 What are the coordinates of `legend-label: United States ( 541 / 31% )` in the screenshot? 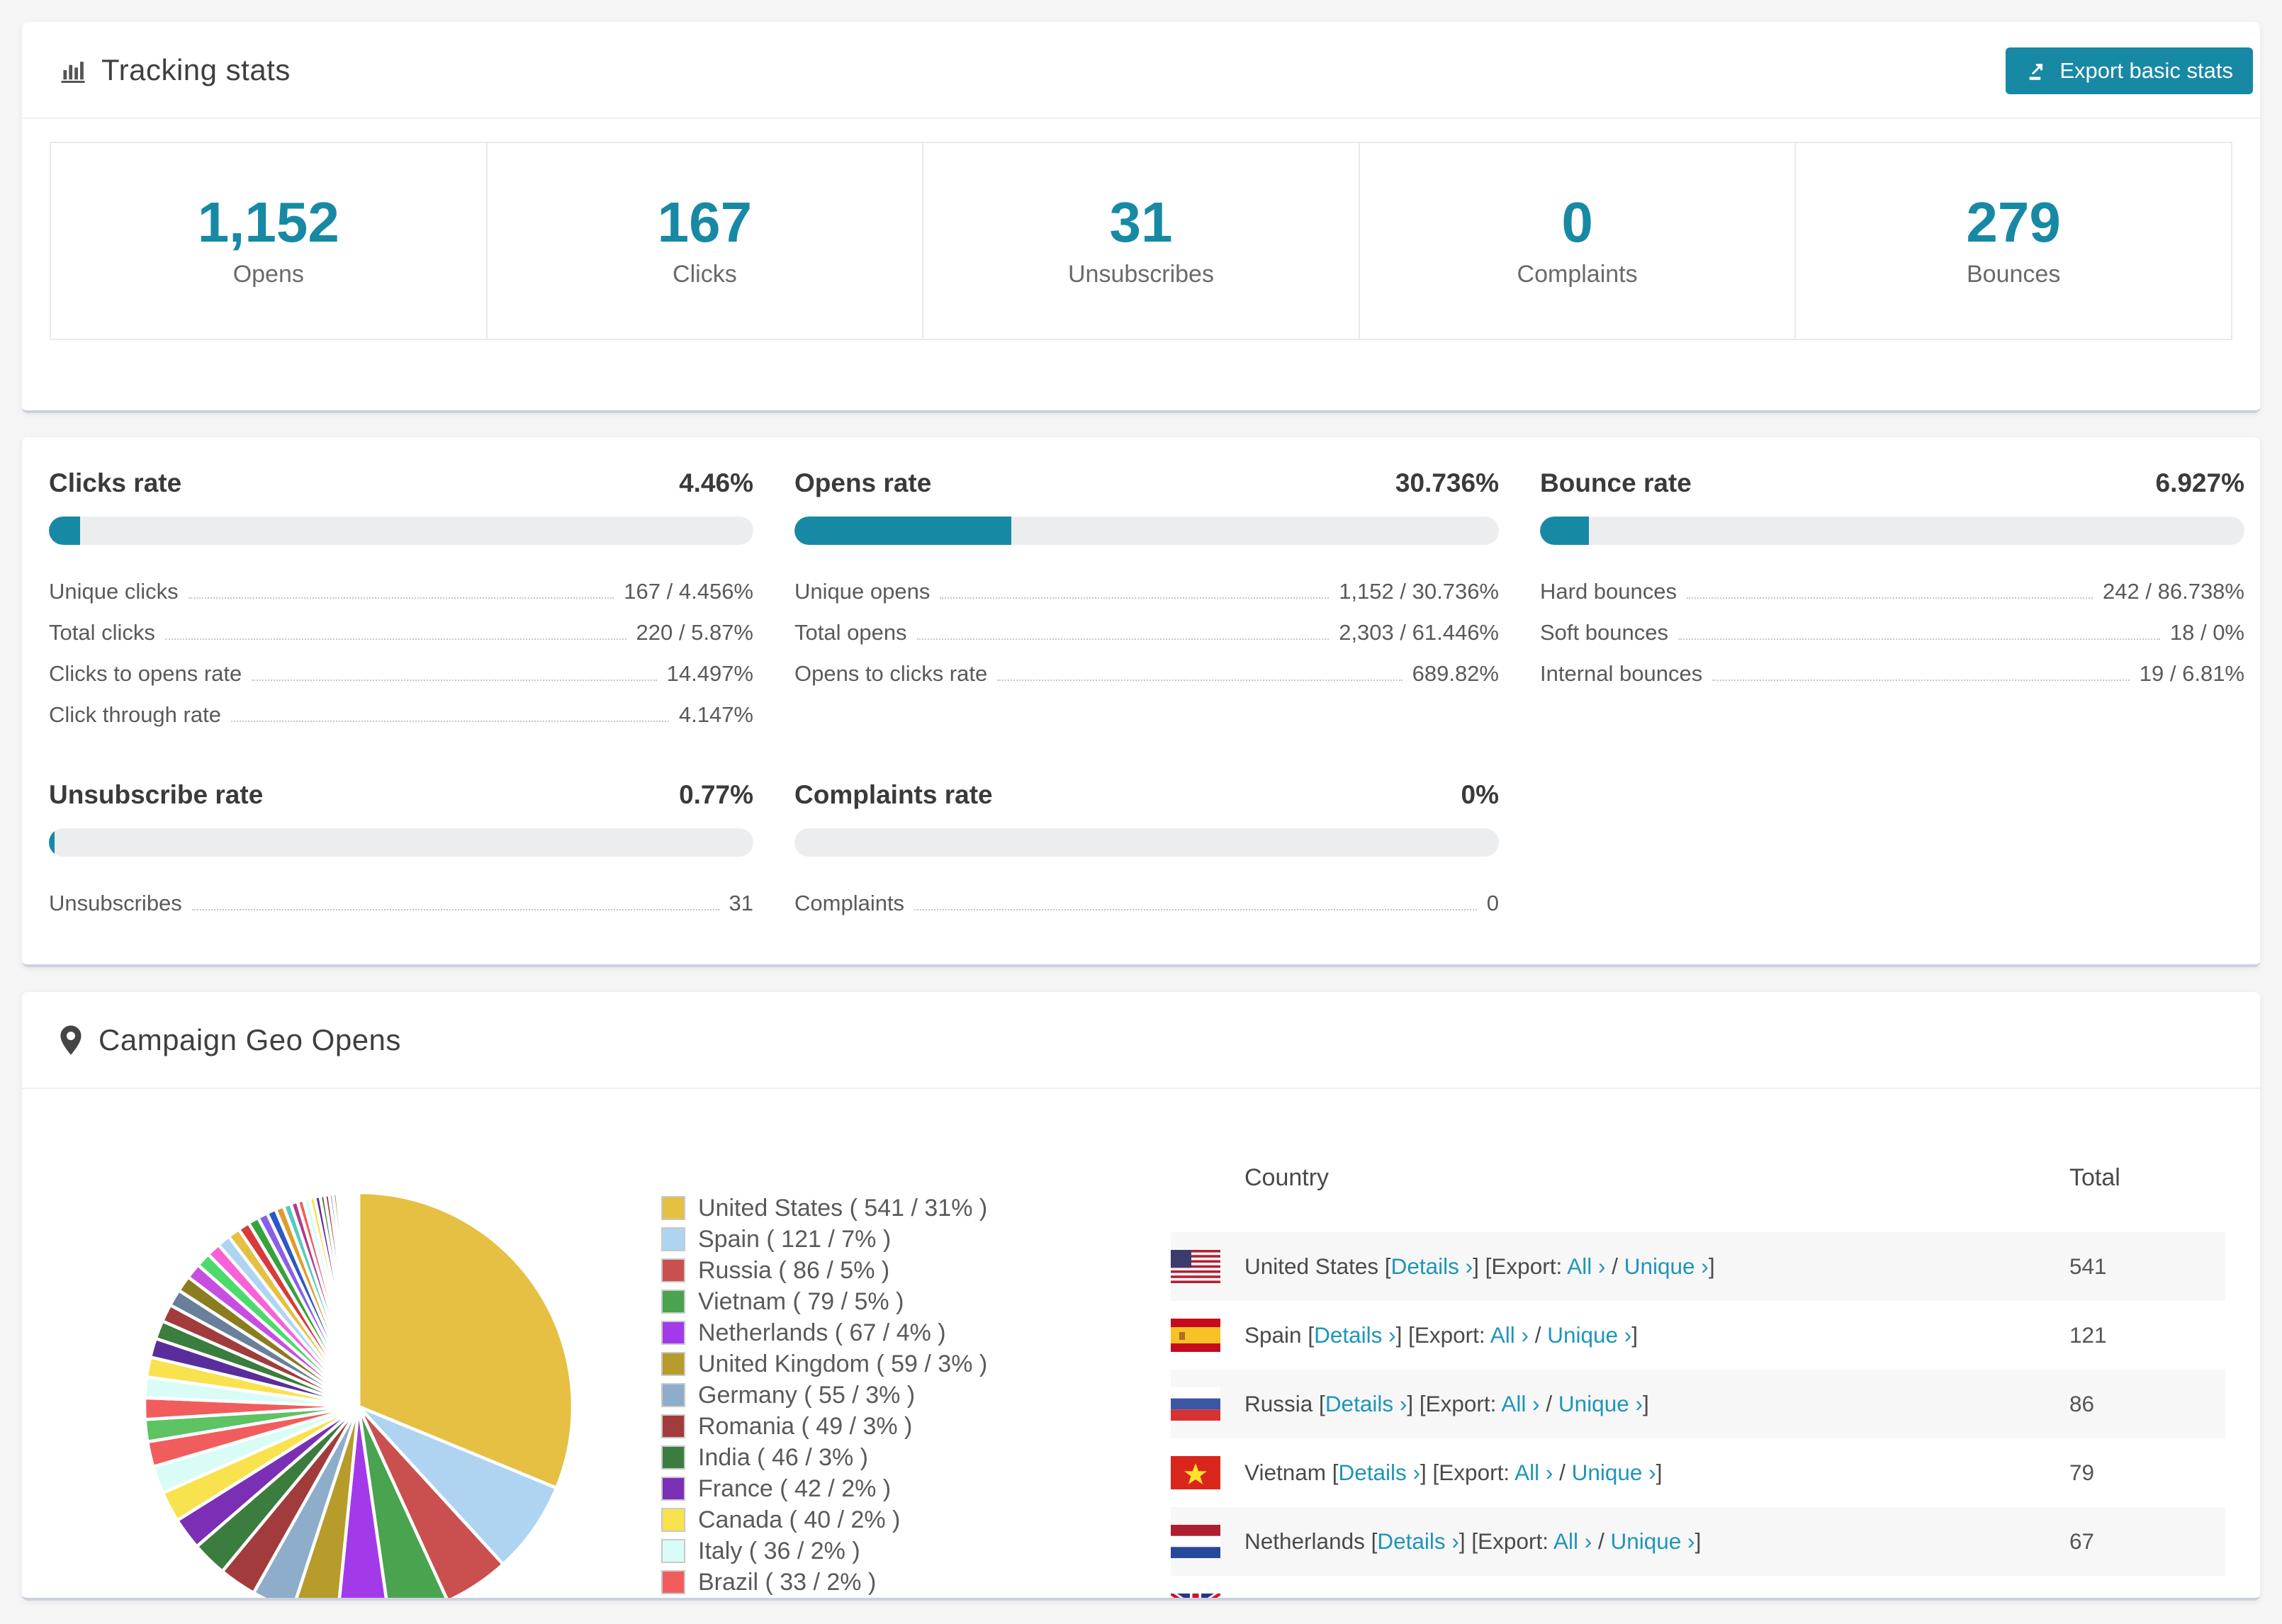 It's located at (843, 1208).